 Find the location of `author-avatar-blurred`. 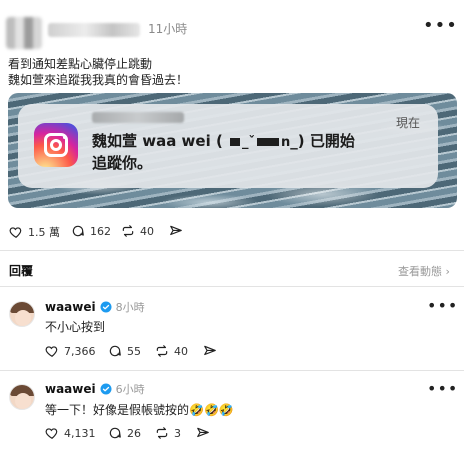

author-avatar-blurred is located at coordinates (24, 33).